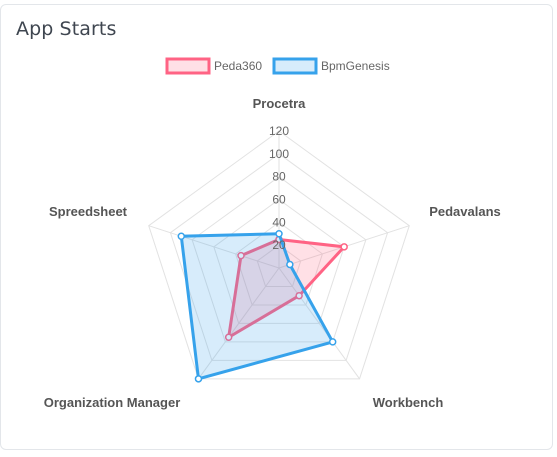 The image size is (557, 457). I want to click on axis-label: Pedavalans, so click(465, 211).